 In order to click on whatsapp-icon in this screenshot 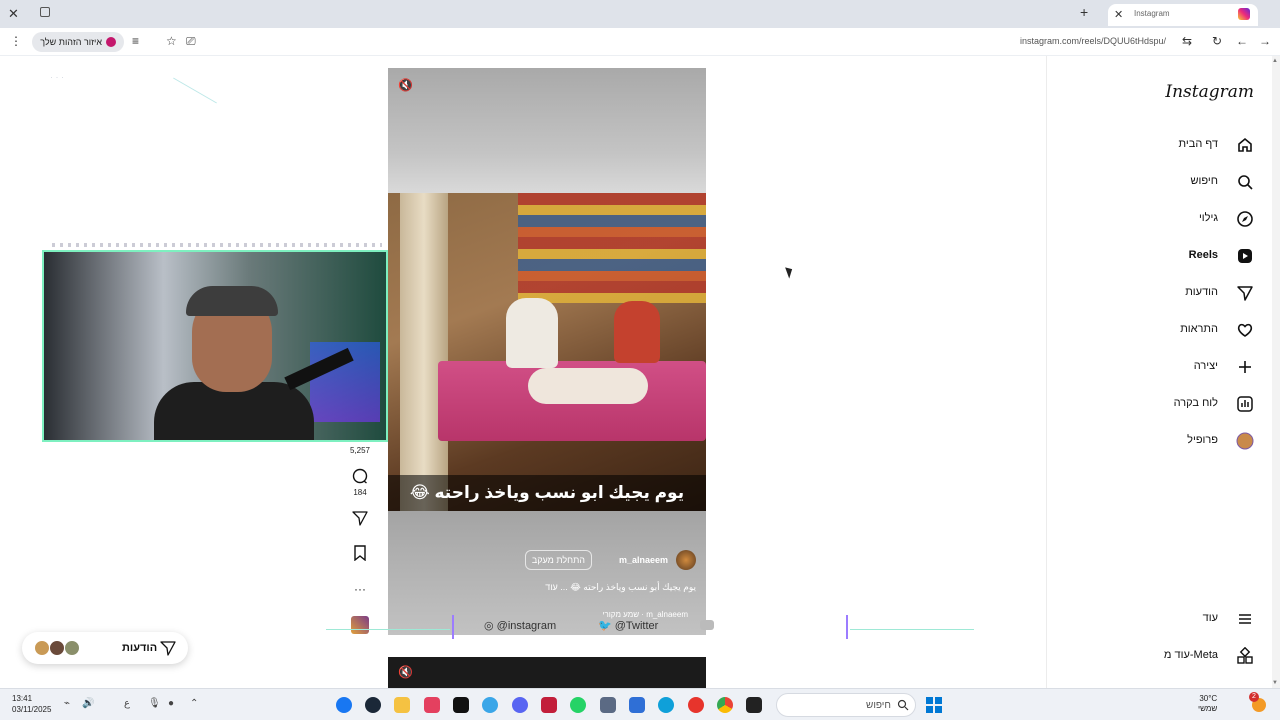, I will do `click(578, 705)`.